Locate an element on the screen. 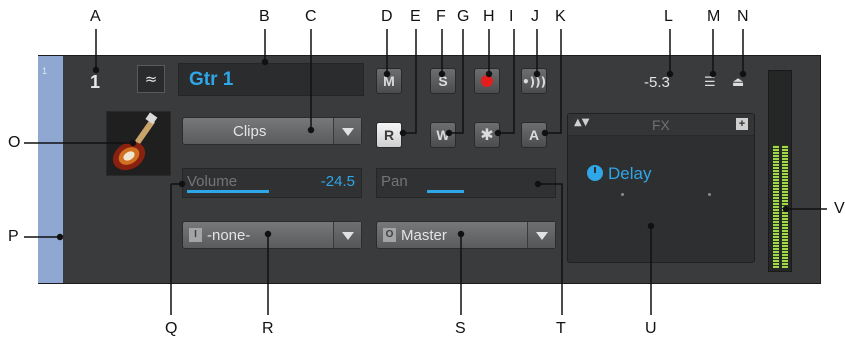  read-automation-button: R is located at coordinates (389, 135).